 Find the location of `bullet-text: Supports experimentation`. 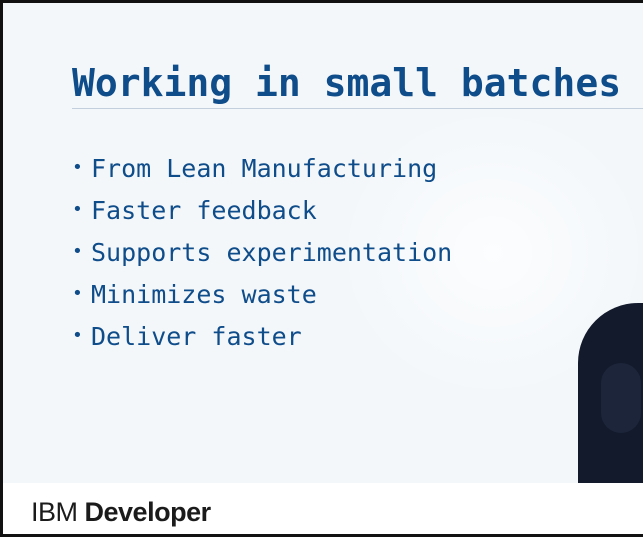

bullet-text: Supports experimentation is located at coordinates (272, 252).